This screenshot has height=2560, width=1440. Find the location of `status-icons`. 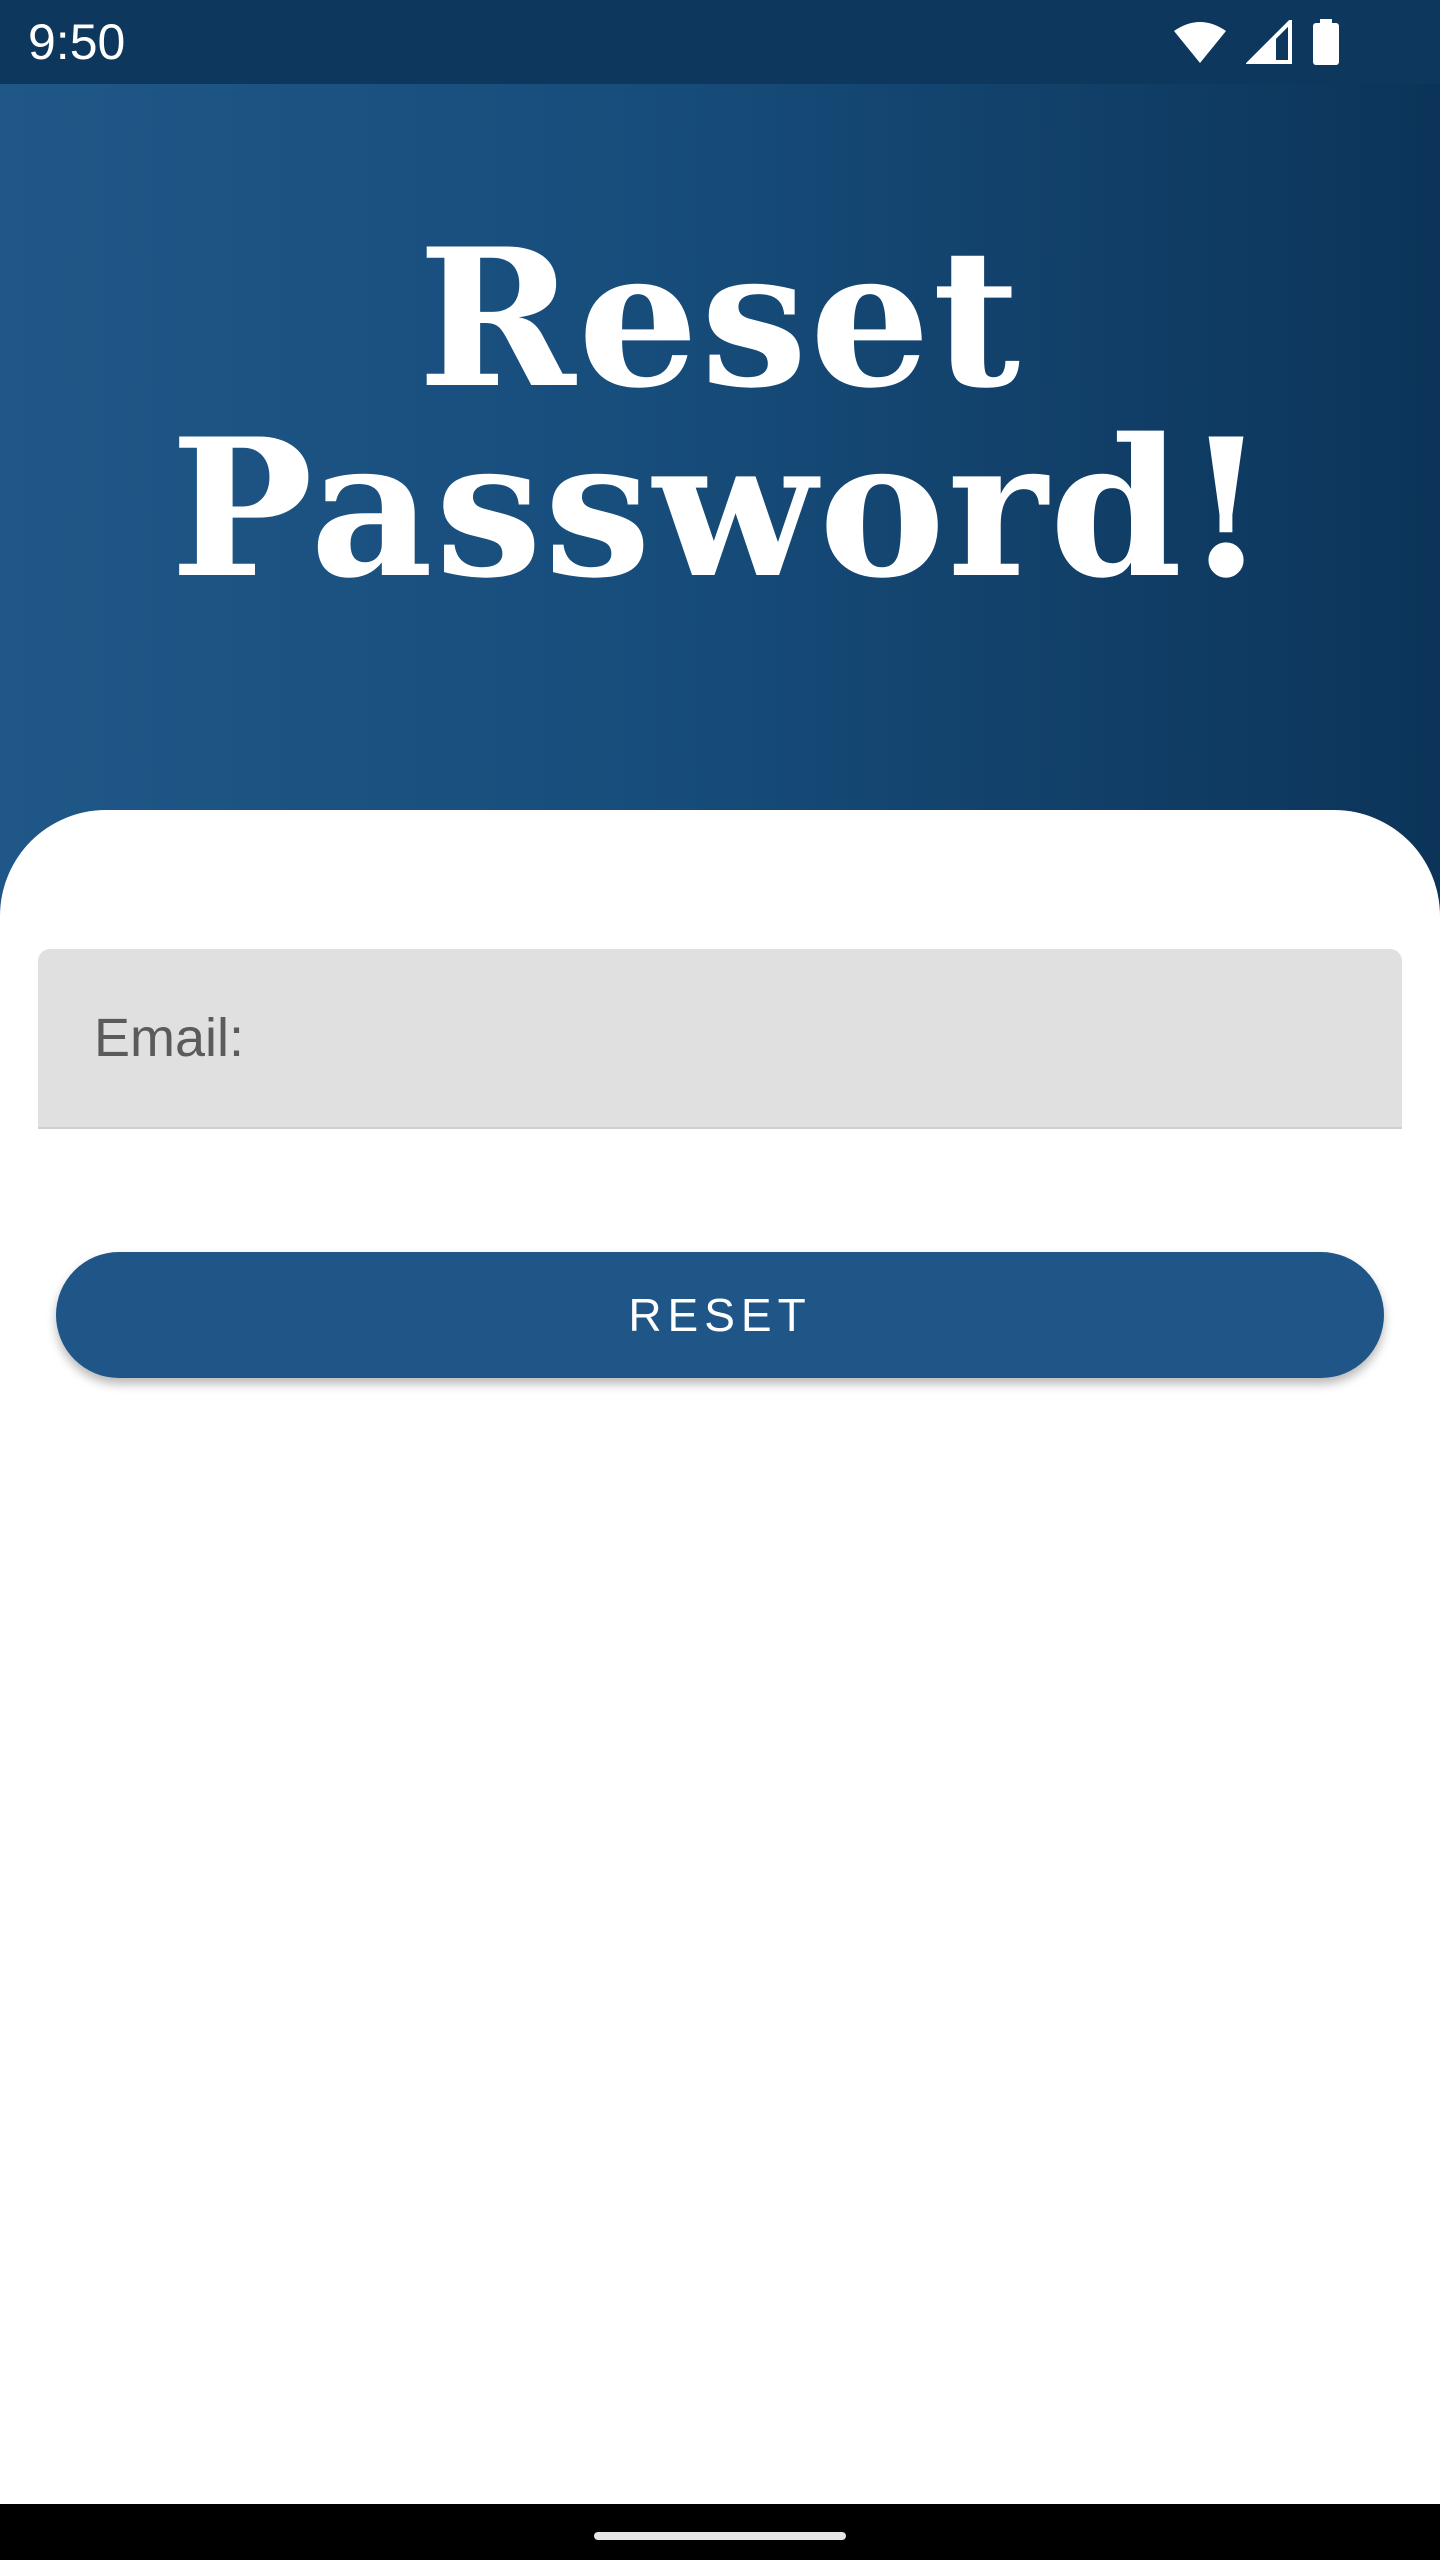

status-icons is located at coordinates (1257, 42).